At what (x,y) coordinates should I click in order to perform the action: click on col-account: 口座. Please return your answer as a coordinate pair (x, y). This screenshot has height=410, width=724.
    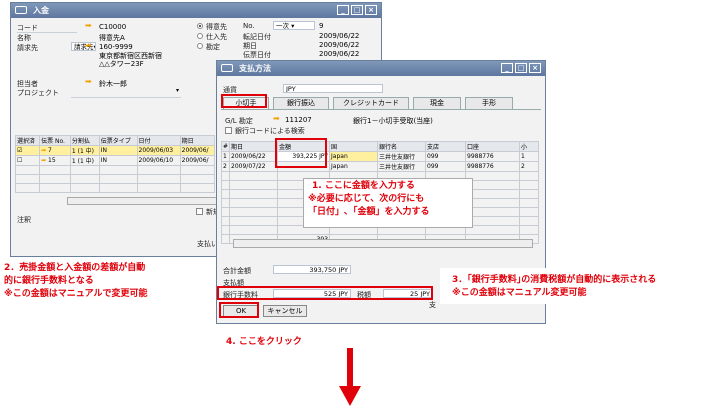
    Looking at the image, I should click on (493, 146).